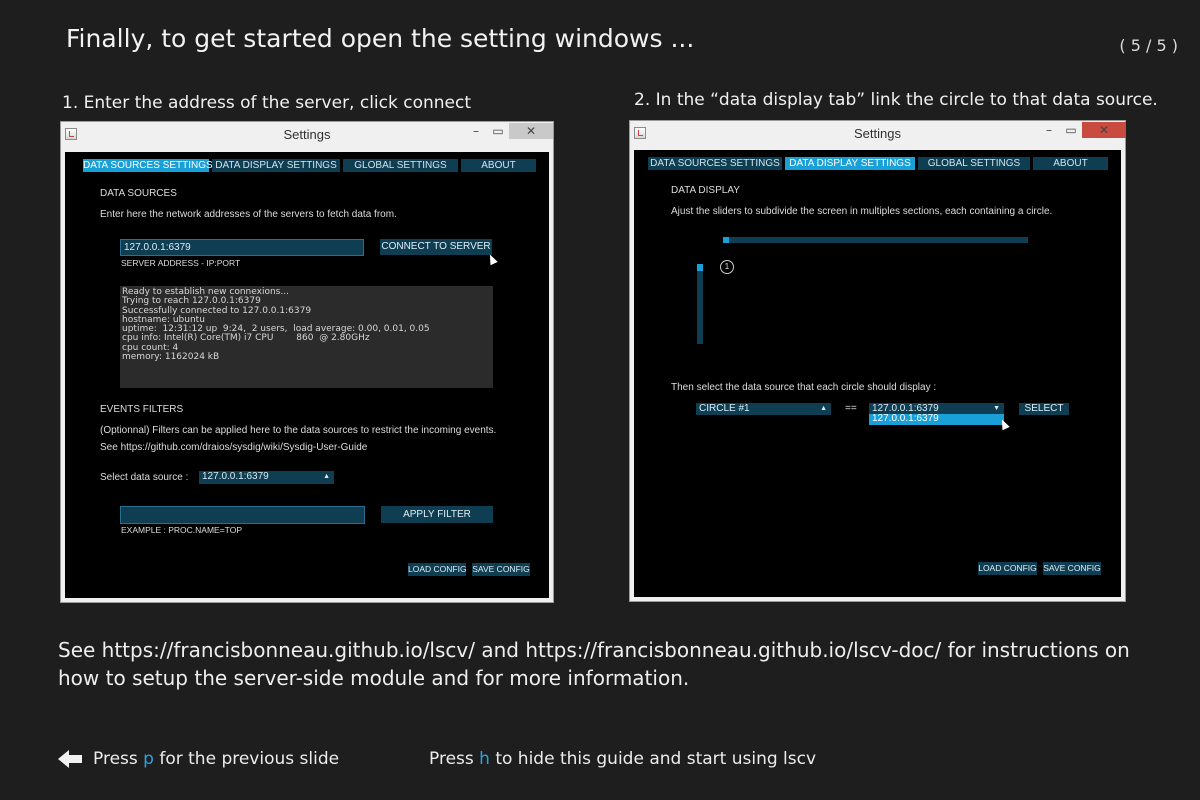 The width and height of the screenshot is (1200, 800). Describe the element at coordinates (70, 759) in the screenshot. I see `arrow-left-icon` at that location.